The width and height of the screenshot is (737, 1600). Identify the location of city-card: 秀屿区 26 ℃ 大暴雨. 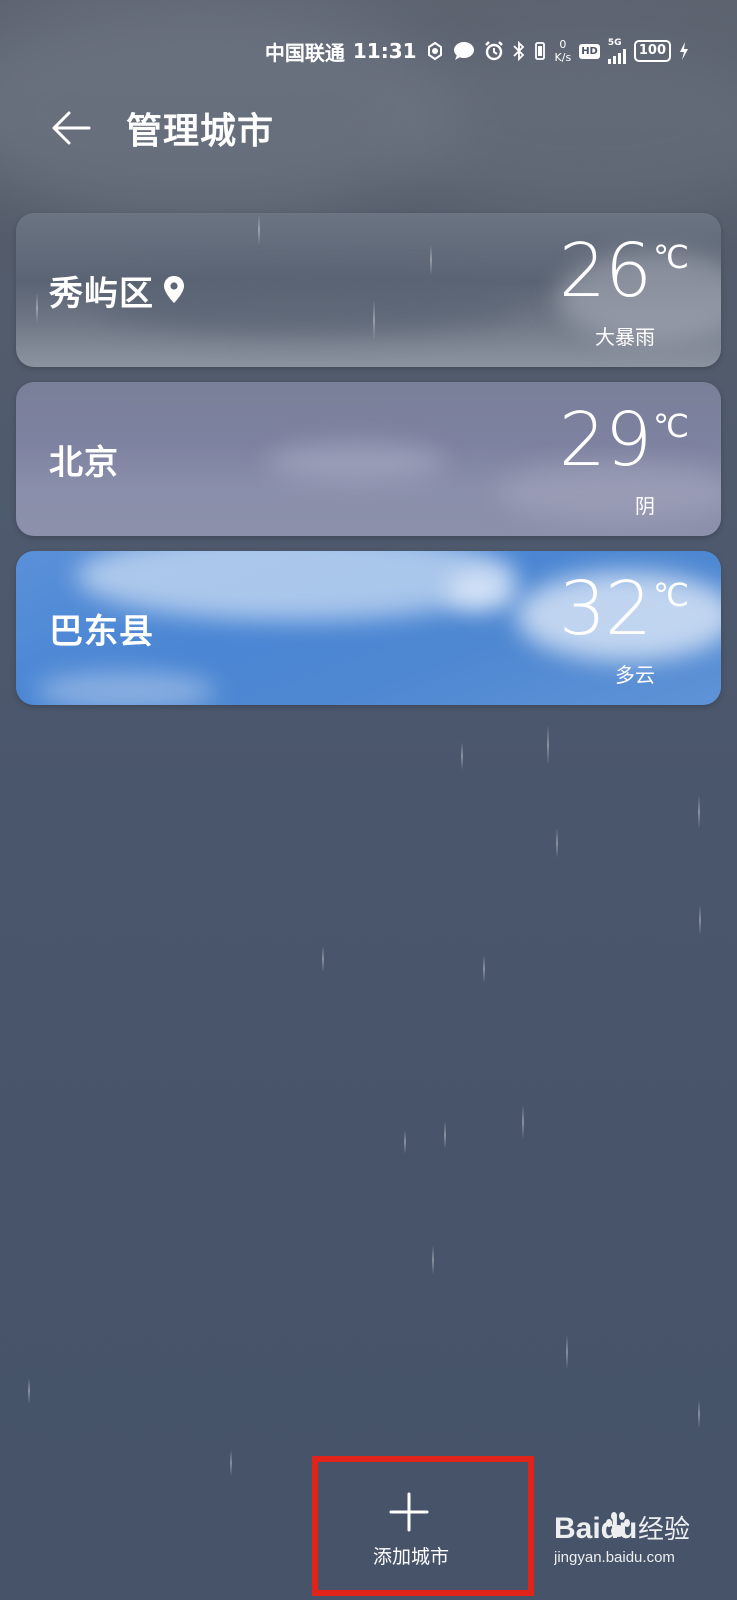
(368, 290).